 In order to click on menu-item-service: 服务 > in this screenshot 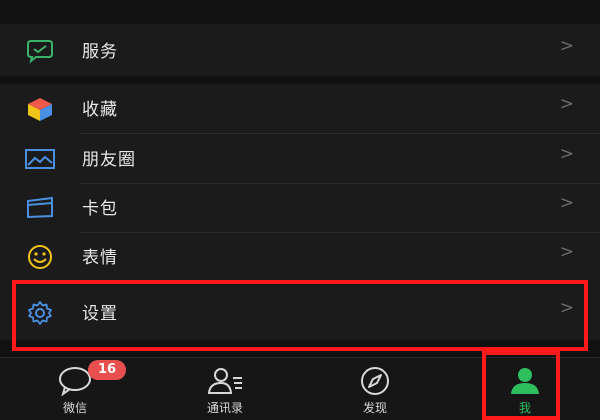, I will do `click(300, 50)`.